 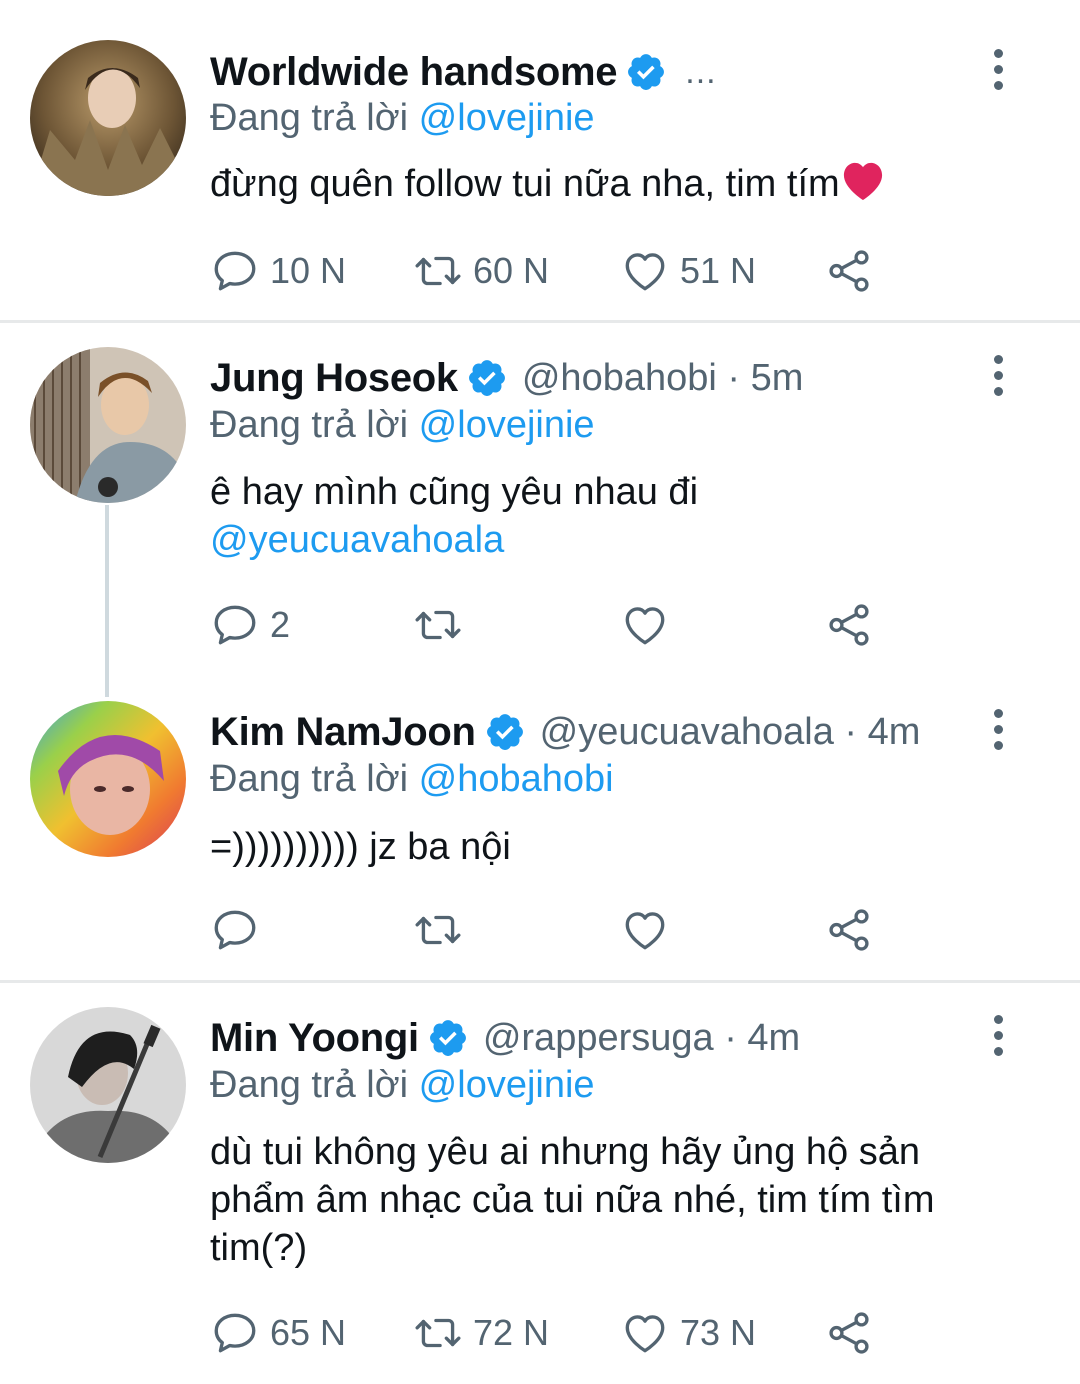 I want to click on tweet-actions: 10 N 60 N 51 N, so click(x=560, y=271).